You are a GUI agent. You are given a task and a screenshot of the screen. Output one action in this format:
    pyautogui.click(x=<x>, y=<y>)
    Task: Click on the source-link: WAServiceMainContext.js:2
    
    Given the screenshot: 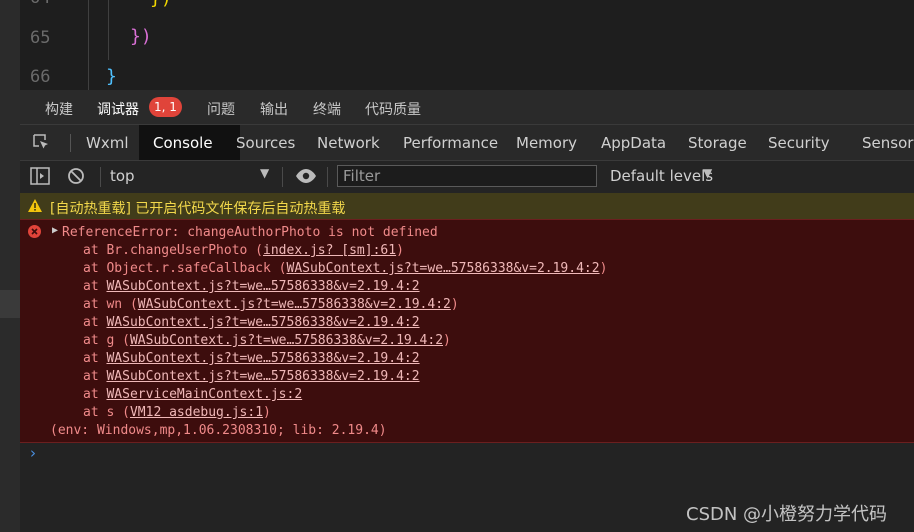 What is the action you would take?
    pyautogui.click(x=204, y=394)
    